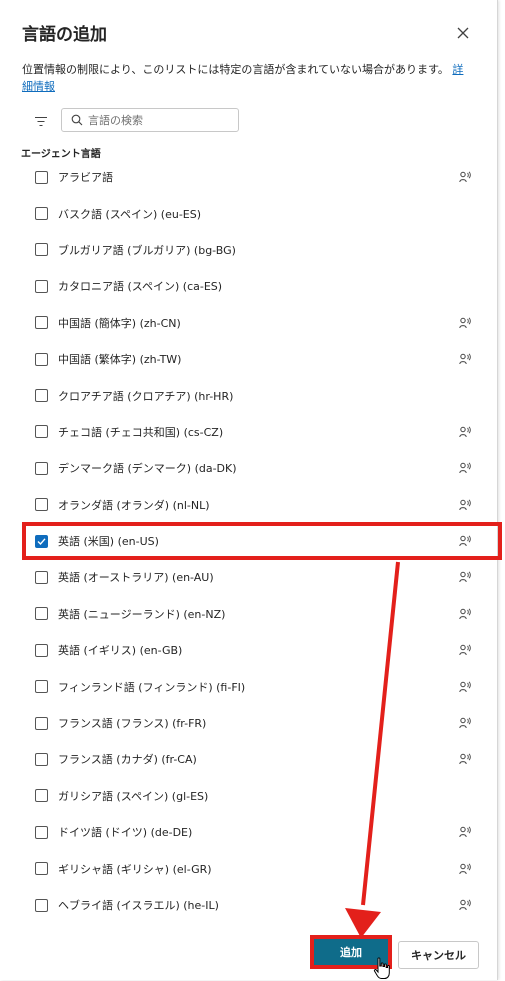 The image size is (505, 981). I want to click on language-label: 英語 (イギリス) (en-GB), so click(120, 651).